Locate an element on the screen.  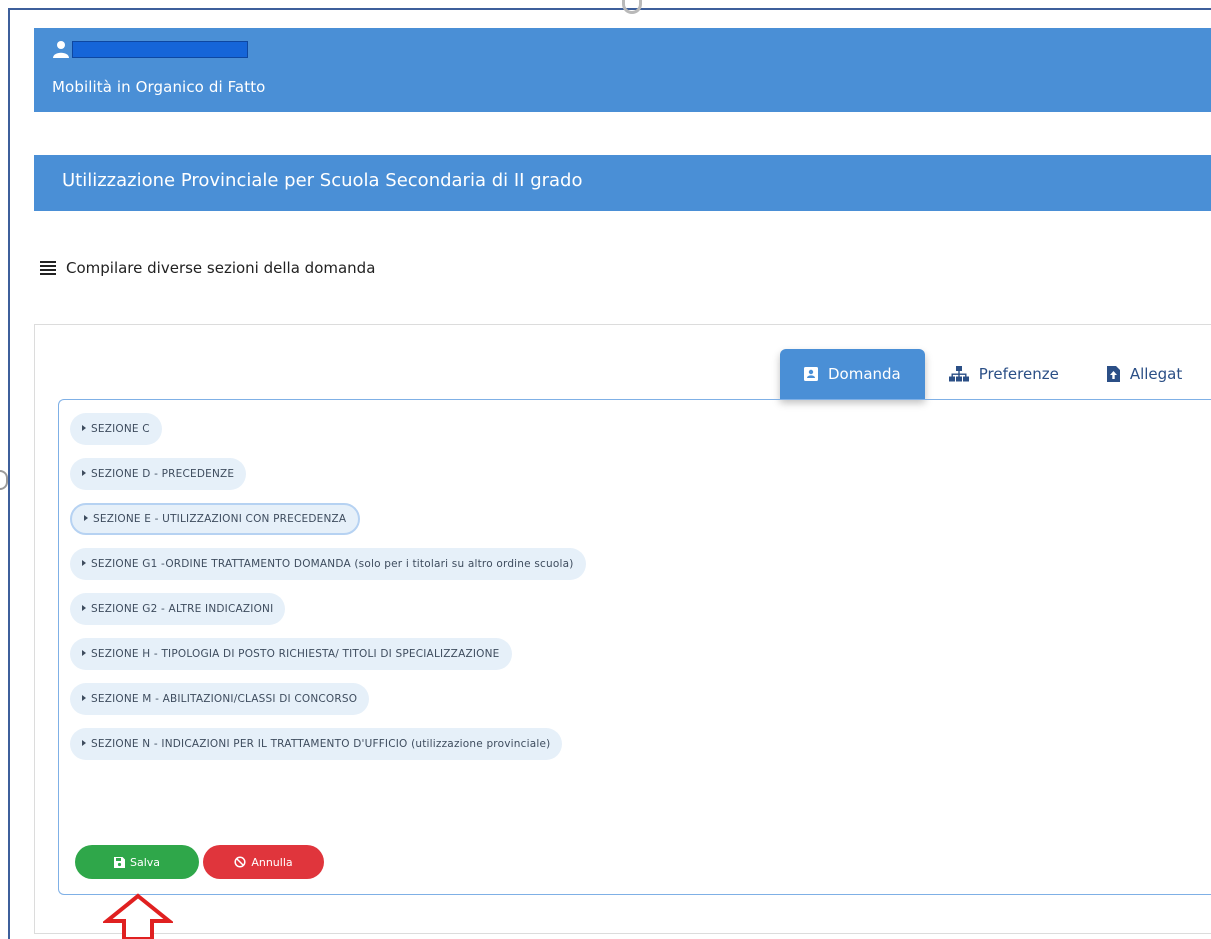
file-upload-icon is located at coordinates (1113, 374).